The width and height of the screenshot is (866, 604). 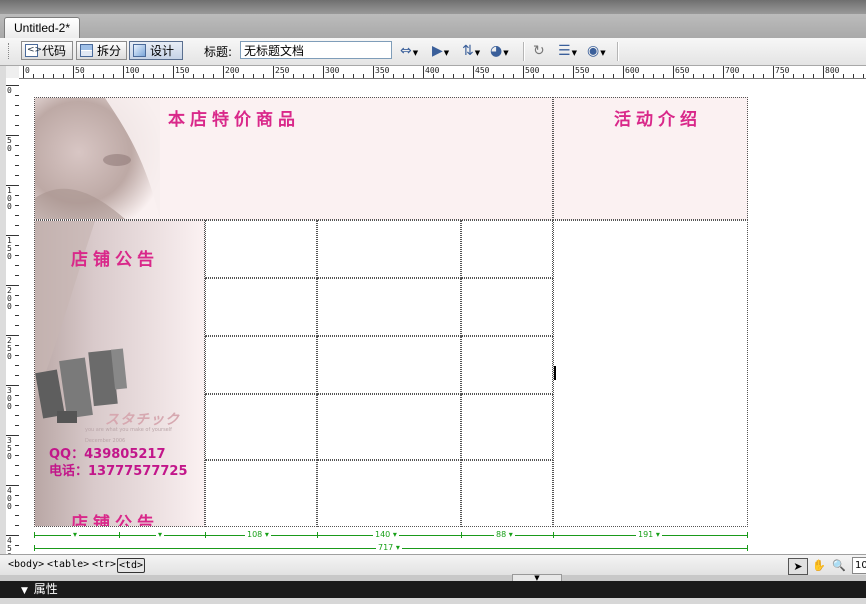 I want to click on column-width-label: 108 ▾, so click(x=258, y=534).